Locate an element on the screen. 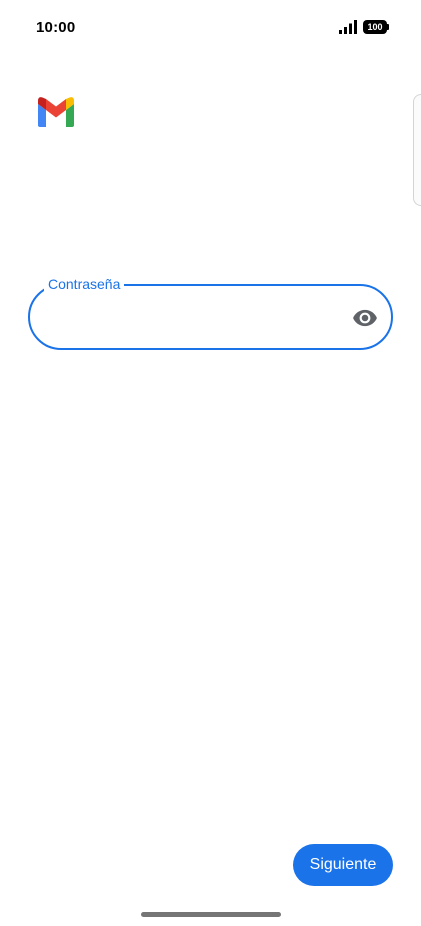 This screenshot has height=926, width=421. eye-icon is located at coordinates (365, 318).